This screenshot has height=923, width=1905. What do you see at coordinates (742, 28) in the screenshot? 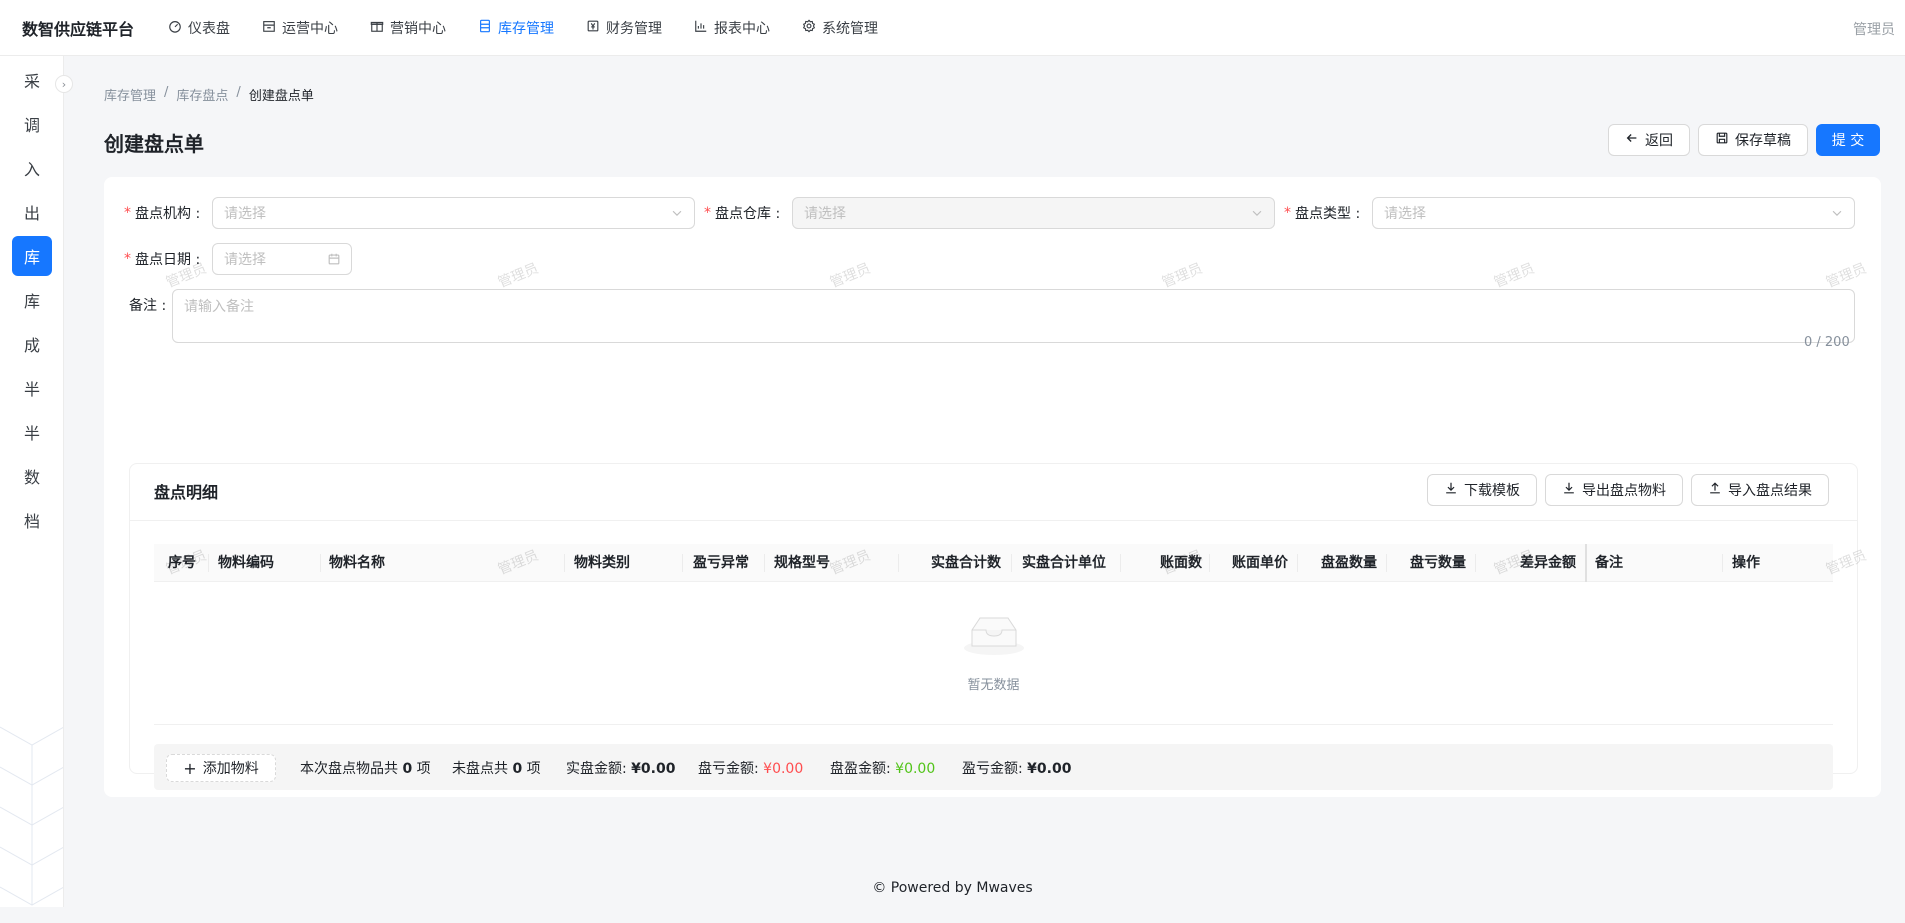
I see `nav-label: 报表中心` at bounding box center [742, 28].